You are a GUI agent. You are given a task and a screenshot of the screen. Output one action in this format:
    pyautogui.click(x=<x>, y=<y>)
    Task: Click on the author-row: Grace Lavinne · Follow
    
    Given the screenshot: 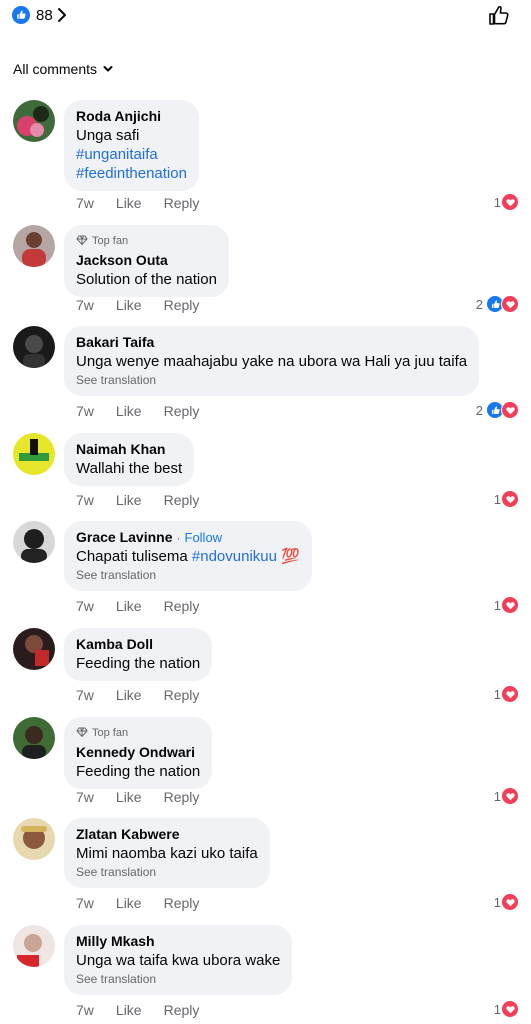 What is the action you would take?
    pyautogui.click(x=188, y=537)
    